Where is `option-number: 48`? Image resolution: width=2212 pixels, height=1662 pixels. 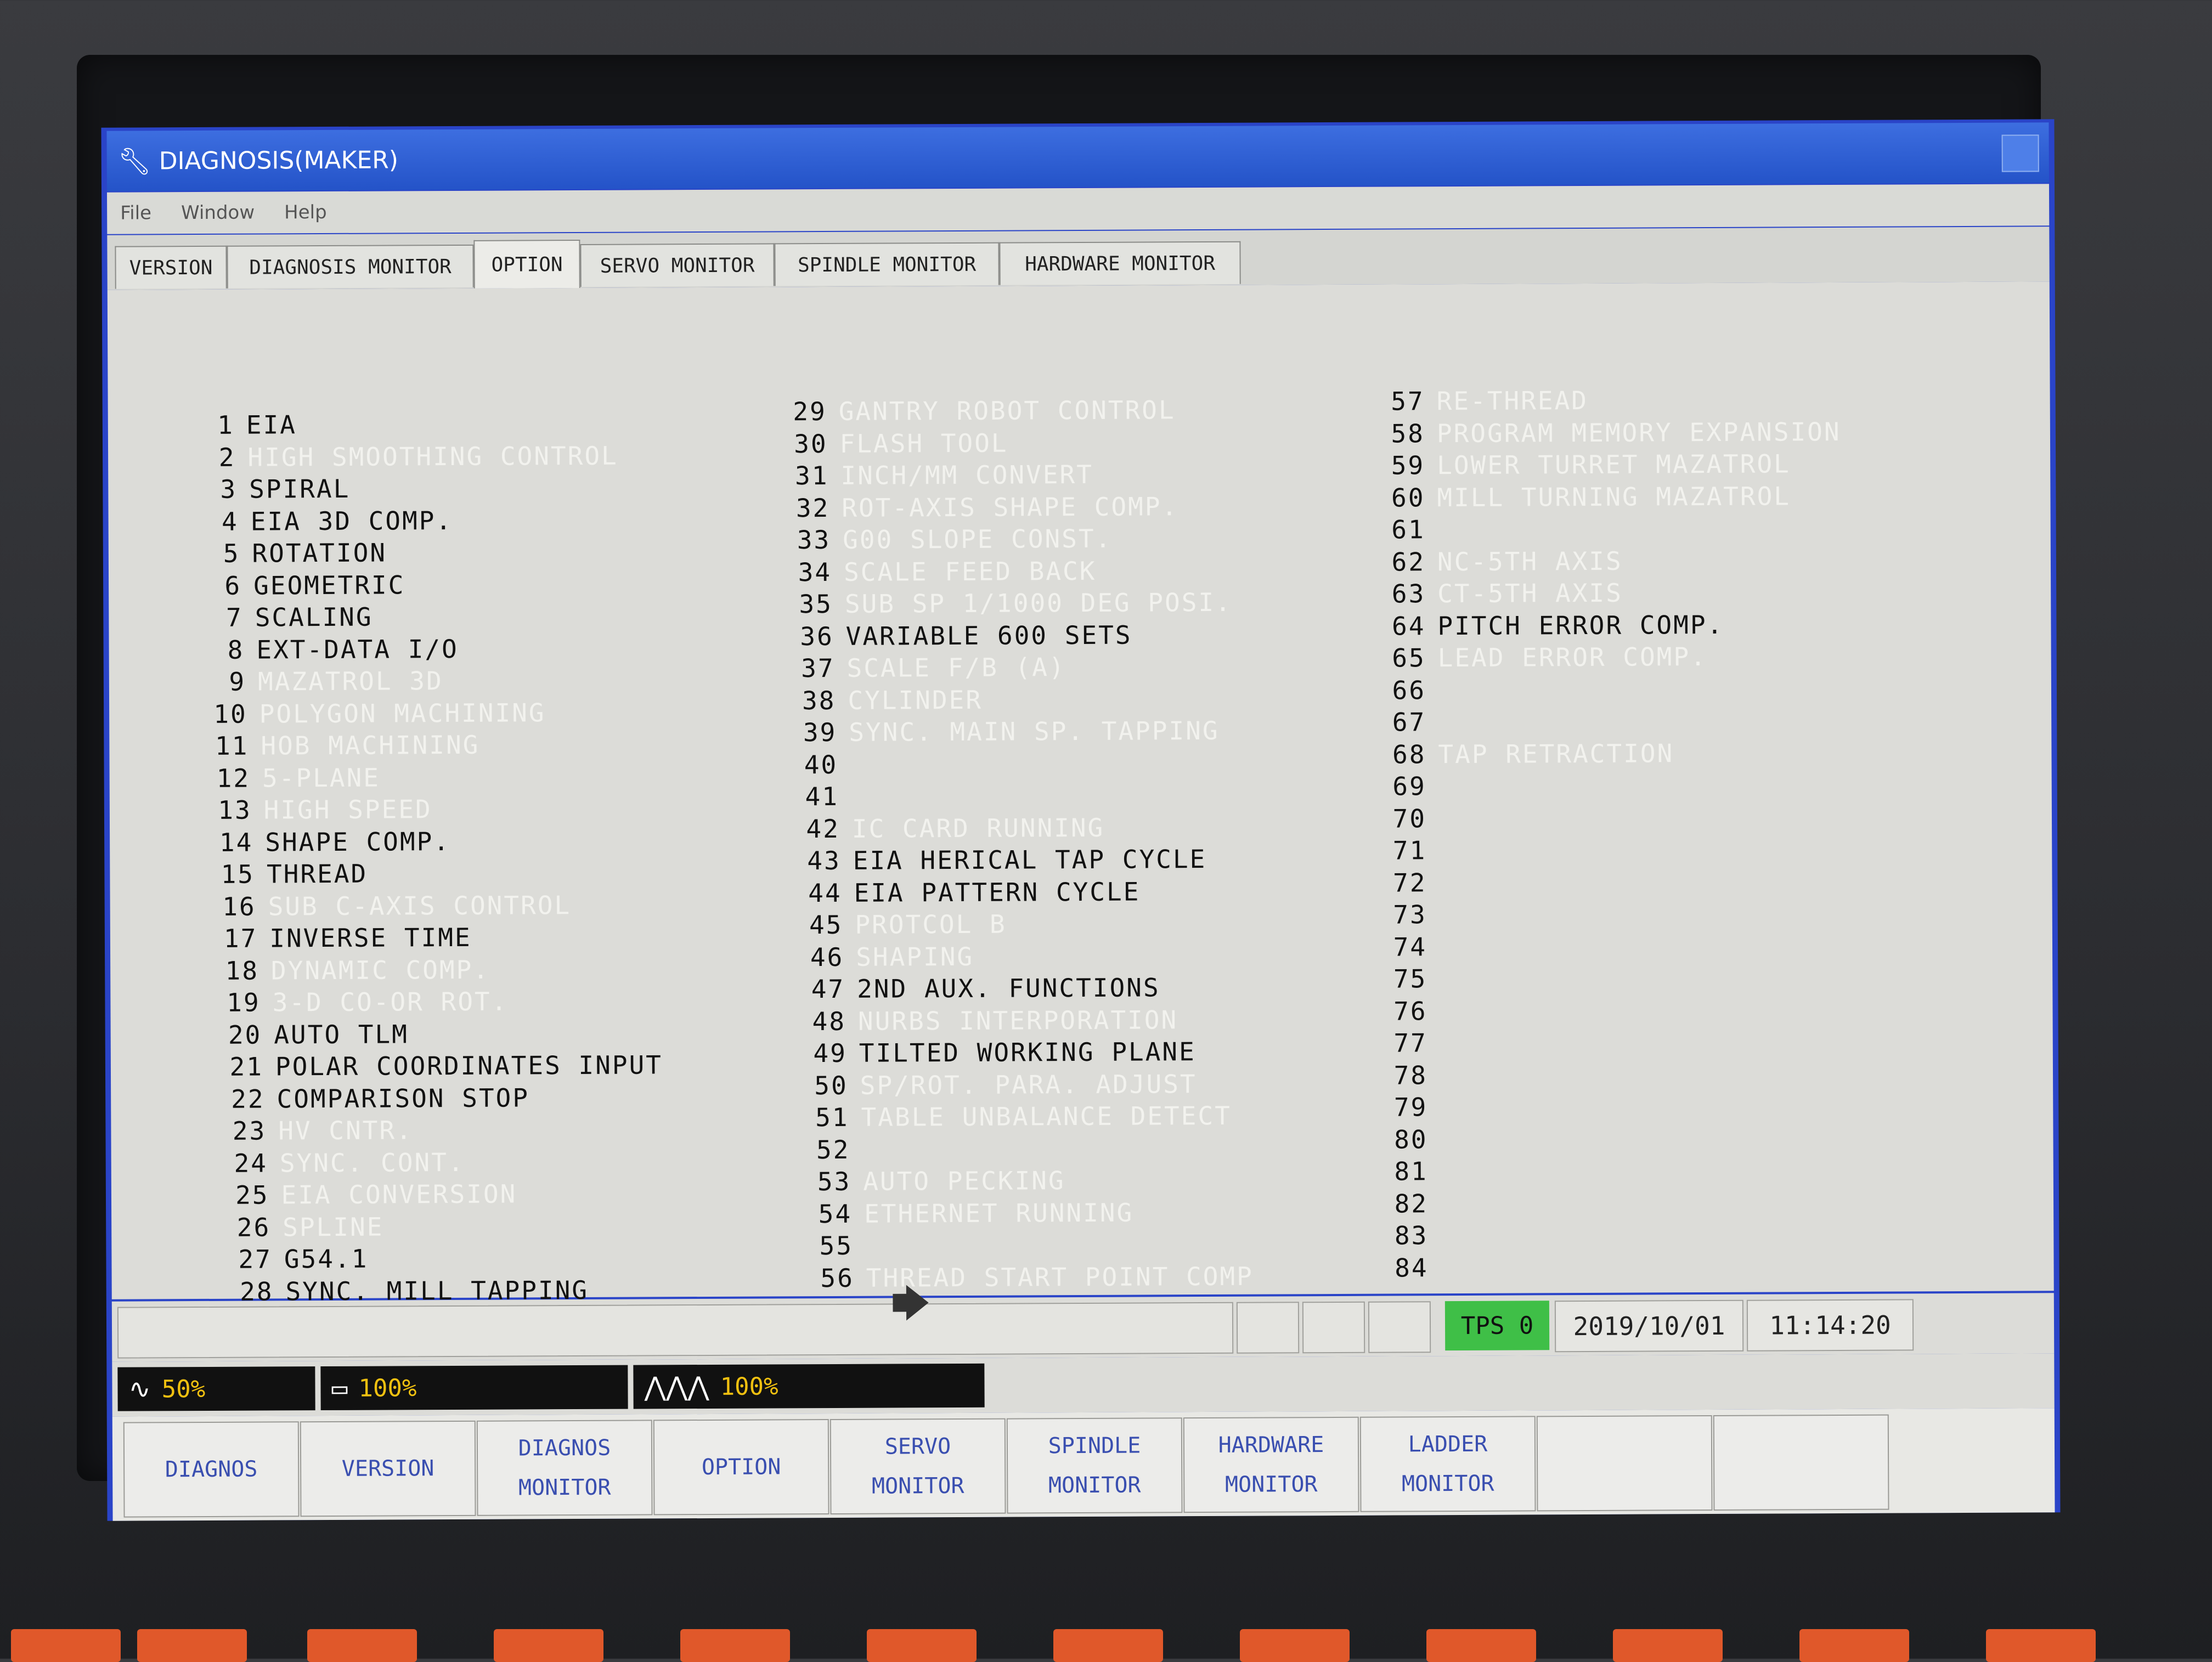 option-number: 48 is located at coordinates (824, 1021).